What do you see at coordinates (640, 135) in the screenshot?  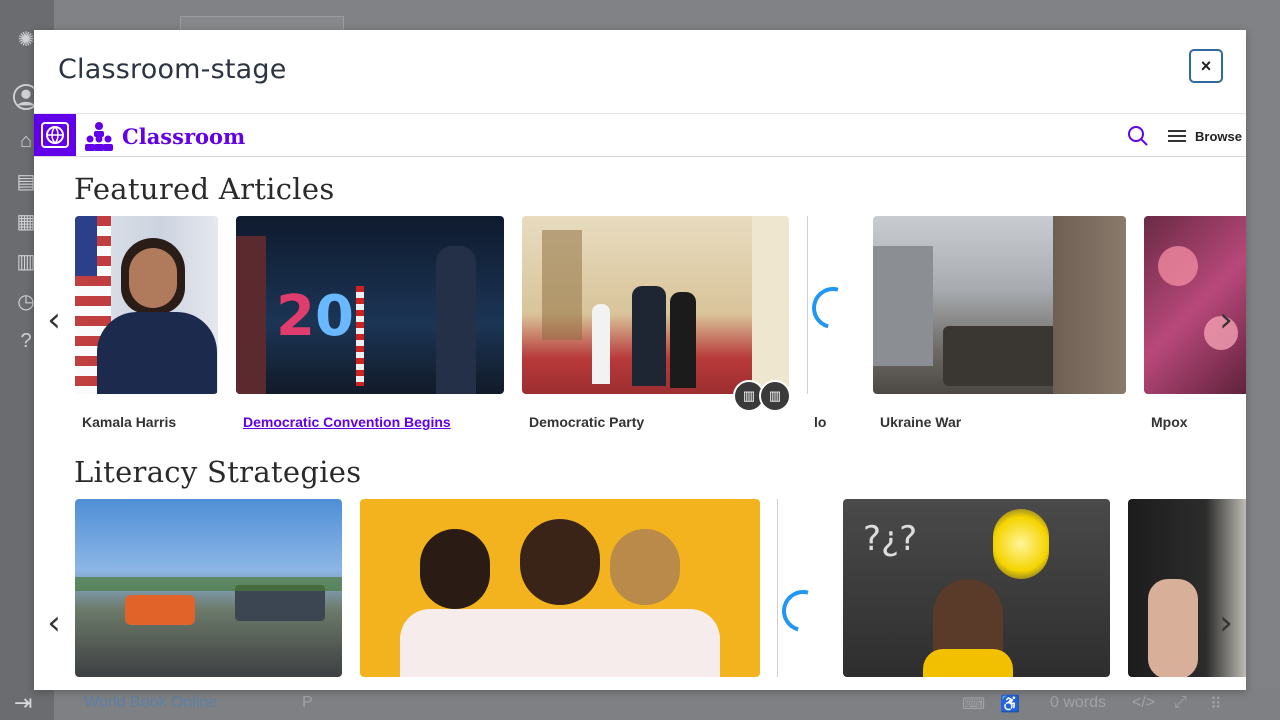 I see `site-nav: Classroom Browse` at bounding box center [640, 135].